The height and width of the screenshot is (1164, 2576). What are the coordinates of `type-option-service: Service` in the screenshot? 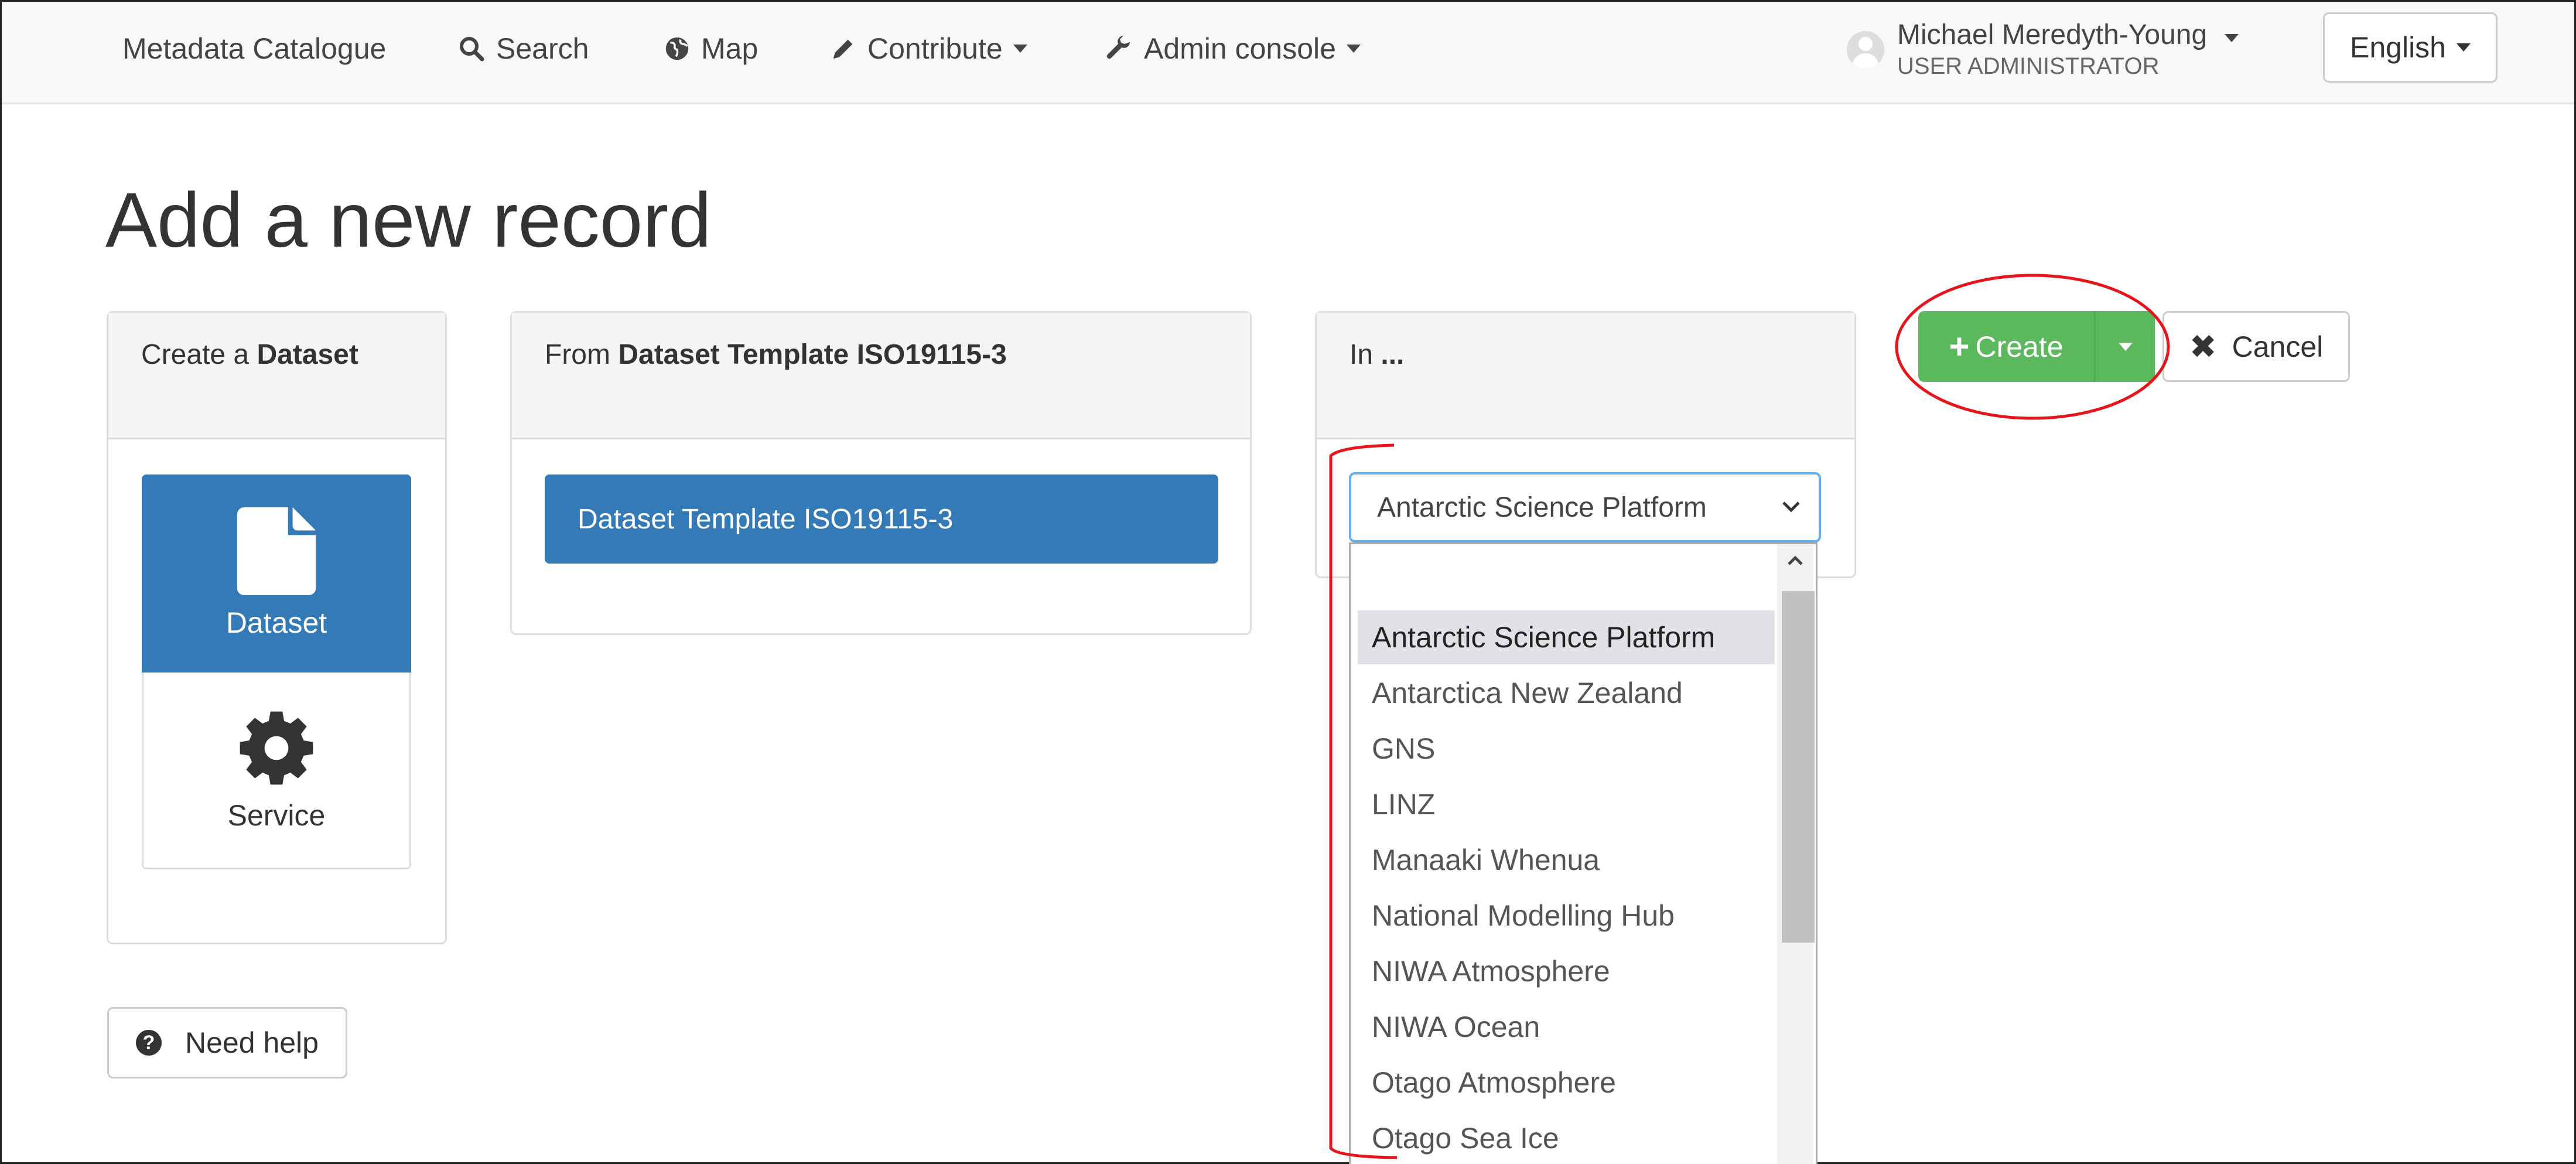 It's located at (276, 771).